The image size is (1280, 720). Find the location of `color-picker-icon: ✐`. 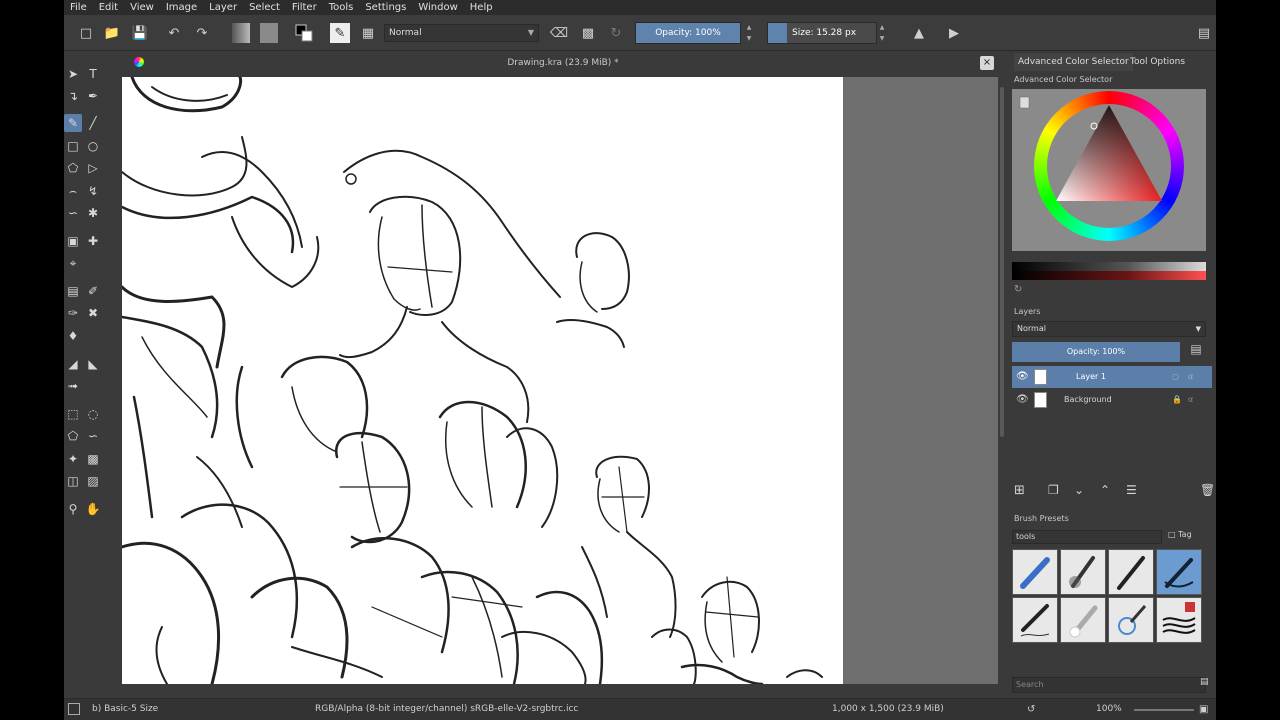

color-picker-icon: ✐ is located at coordinates (93, 291).